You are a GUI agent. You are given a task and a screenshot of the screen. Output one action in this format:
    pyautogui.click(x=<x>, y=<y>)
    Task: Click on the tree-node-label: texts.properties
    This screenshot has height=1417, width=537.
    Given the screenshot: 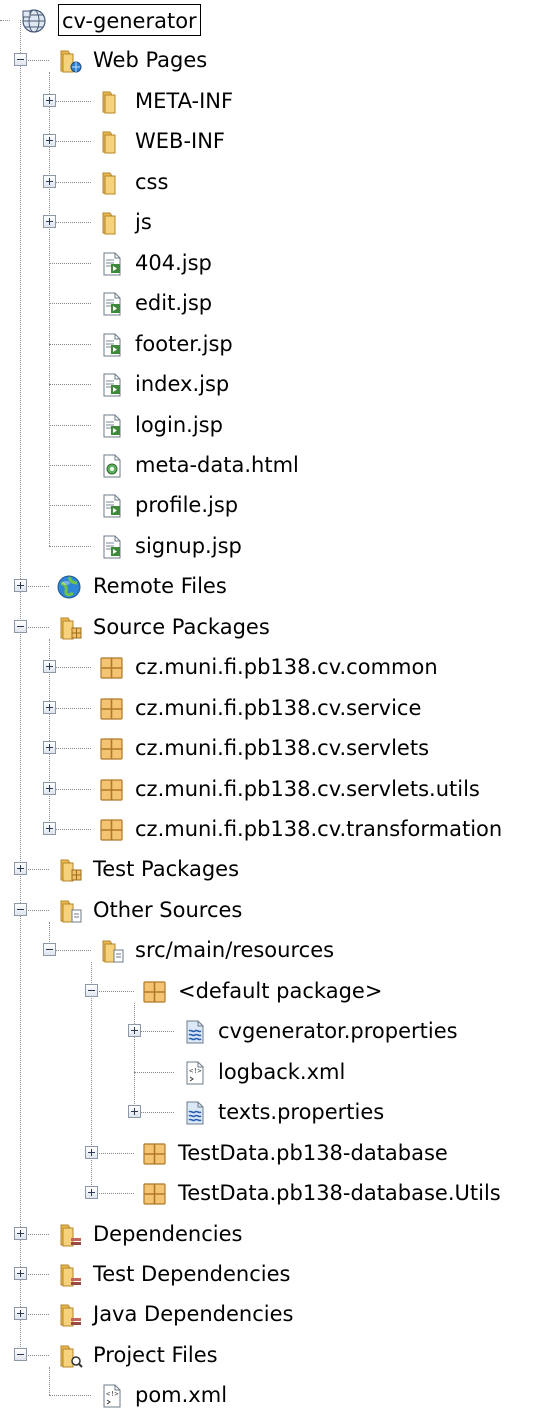 What is the action you would take?
    pyautogui.click(x=301, y=1112)
    